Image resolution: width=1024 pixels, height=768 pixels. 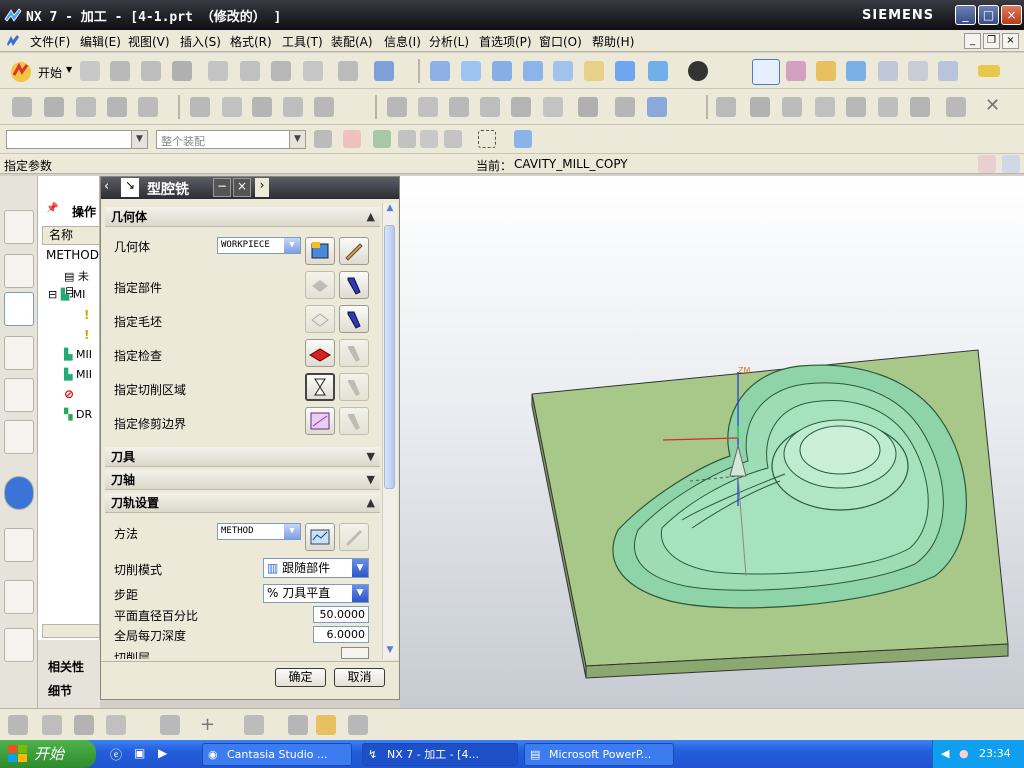 I want to click on pan-icon, so click(x=594, y=71).